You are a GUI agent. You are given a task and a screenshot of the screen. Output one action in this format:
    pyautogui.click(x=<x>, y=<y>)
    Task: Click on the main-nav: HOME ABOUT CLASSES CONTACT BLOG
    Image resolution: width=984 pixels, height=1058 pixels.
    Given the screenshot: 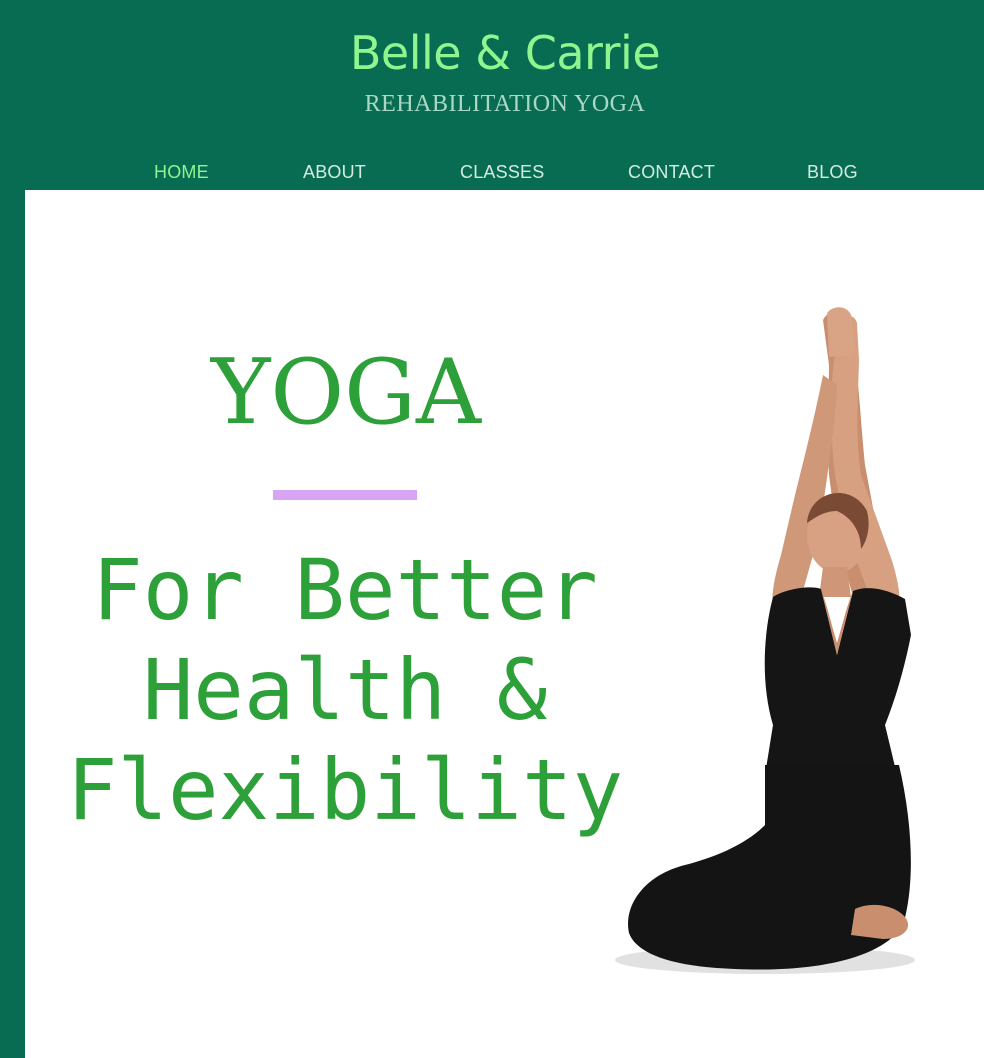 What is the action you would take?
    pyautogui.click(x=492, y=172)
    